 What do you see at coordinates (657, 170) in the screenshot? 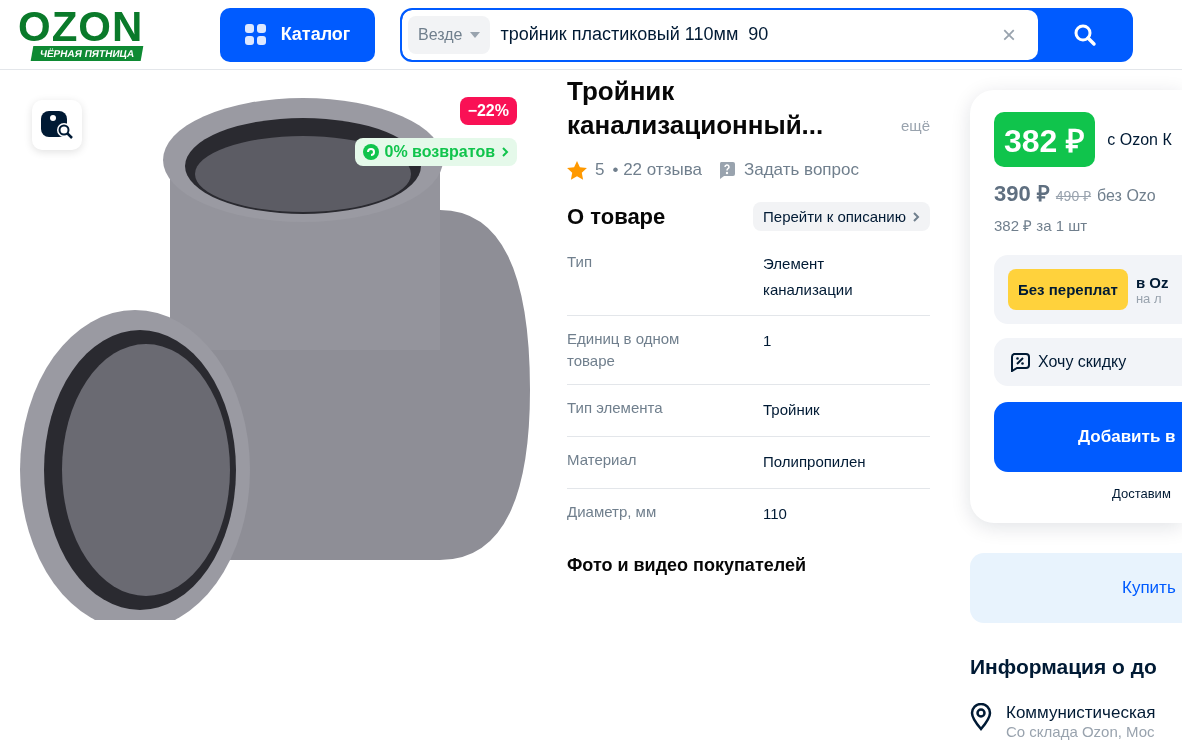
I see `reviews-link: • 22 отзыва` at bounding box center [657, 170].